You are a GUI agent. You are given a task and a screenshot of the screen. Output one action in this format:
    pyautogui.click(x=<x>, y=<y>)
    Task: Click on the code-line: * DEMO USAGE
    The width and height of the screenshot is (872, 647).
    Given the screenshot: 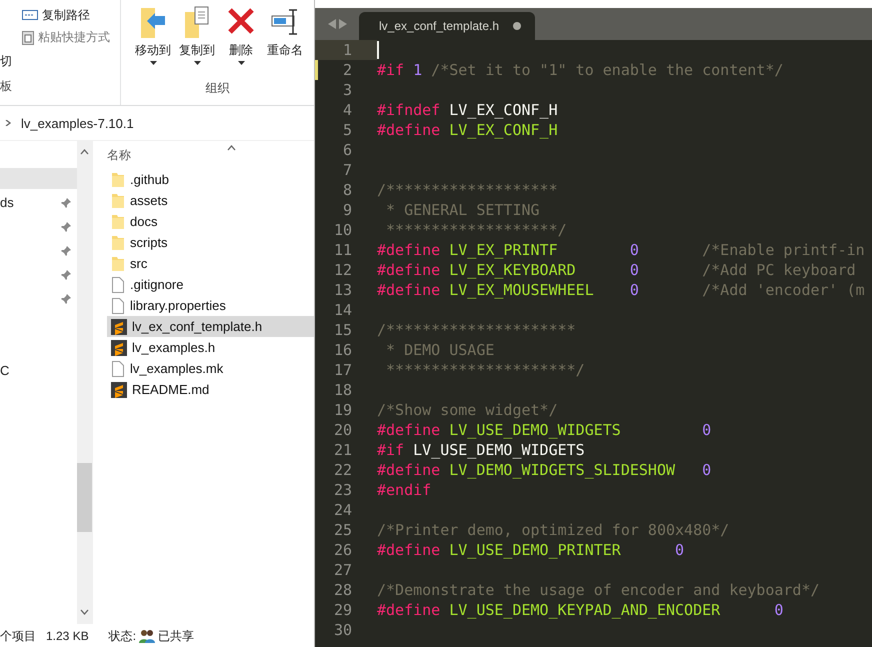 What is the action you would take?
    pyautogui.click(x=439, y=350)
    